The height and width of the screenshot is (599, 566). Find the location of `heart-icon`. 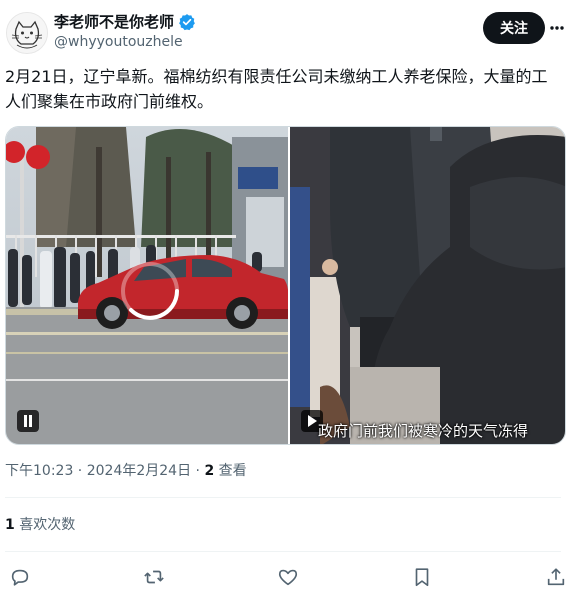

heart-icon is located at coordinates (288, 577).